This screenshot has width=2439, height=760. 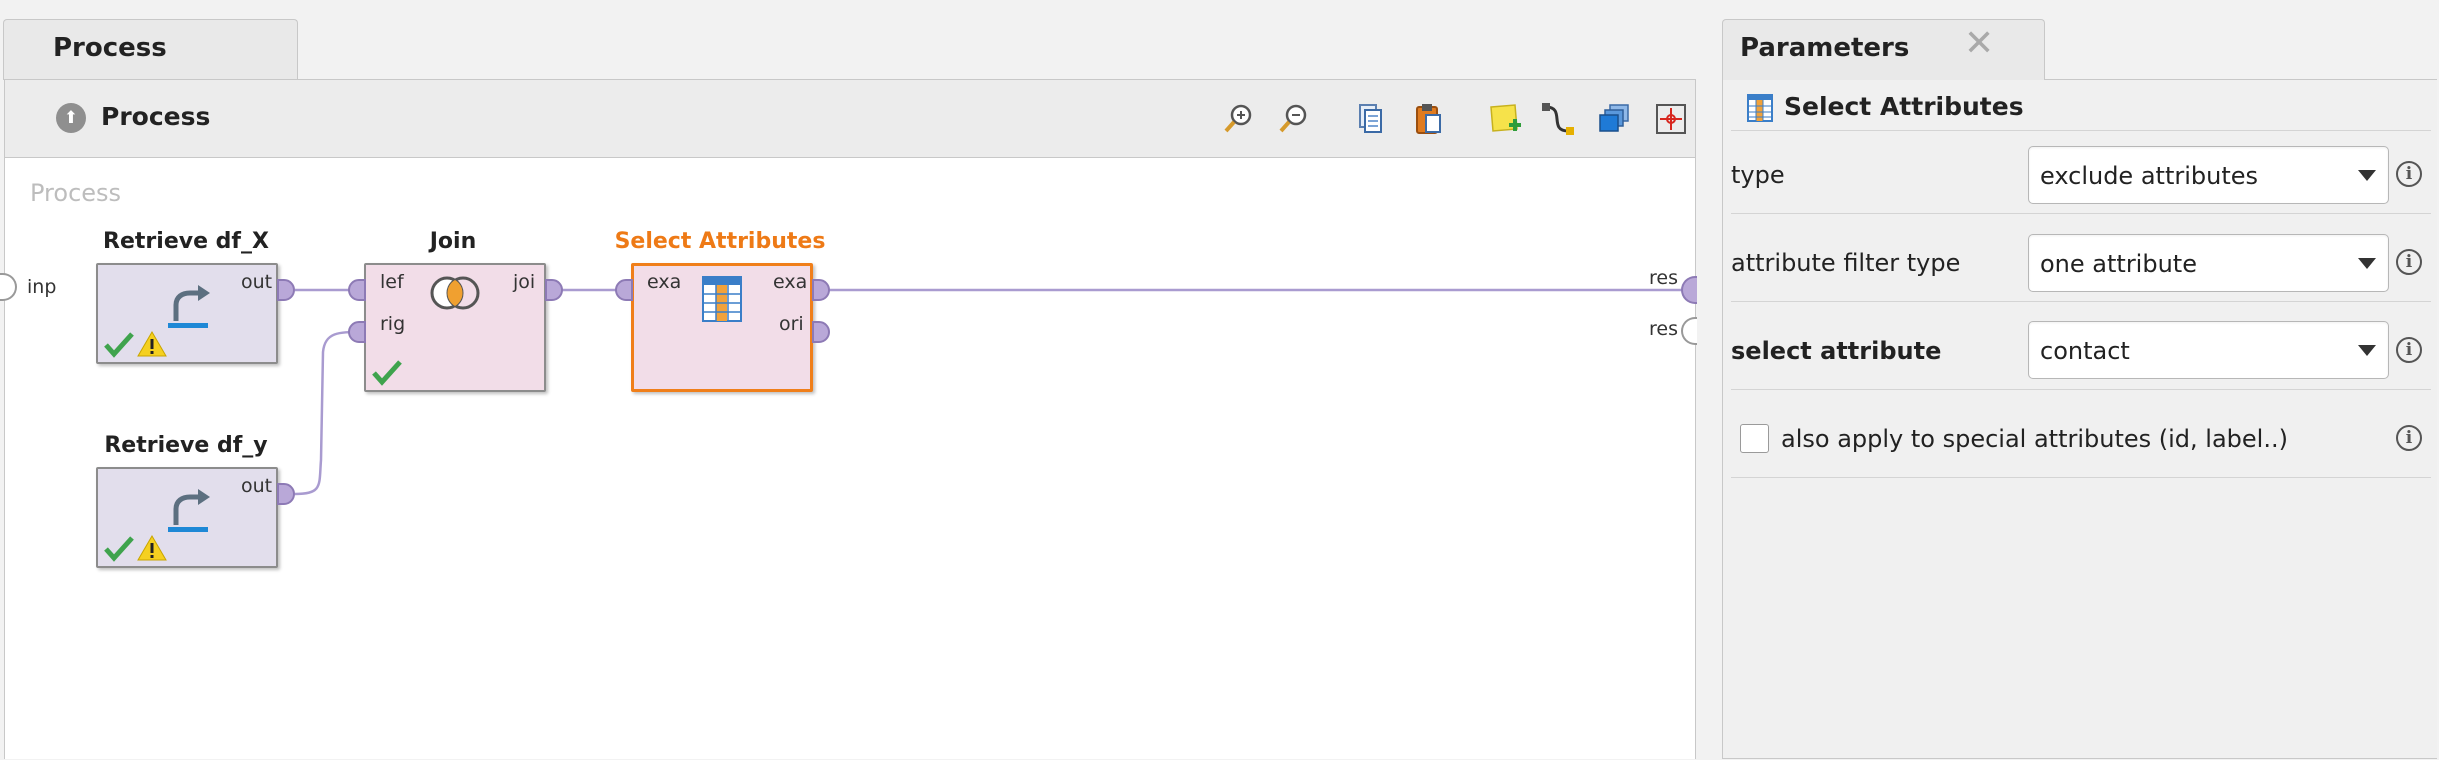 What do you see at coordinates (455, 327) in the screenshot?
I see `join-operator: lef rig joi` at bounding box center [455, 327].